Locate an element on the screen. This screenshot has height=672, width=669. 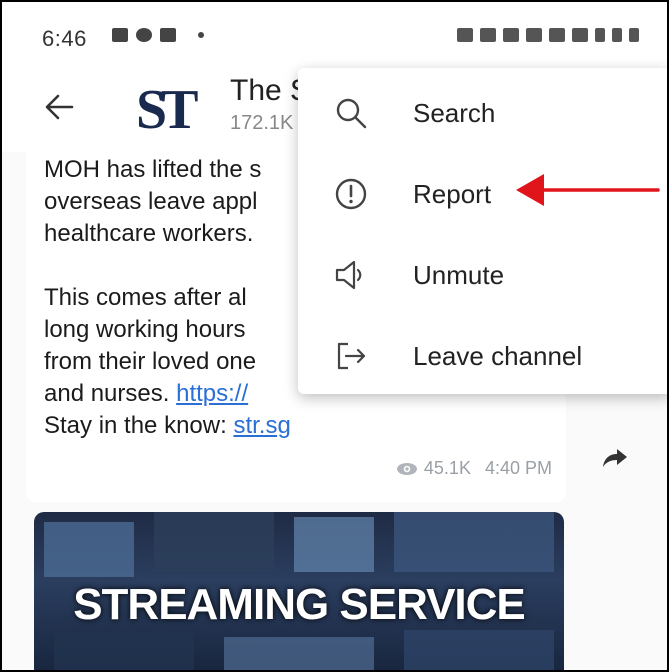
search-icon is located at coordinates (351, 113).